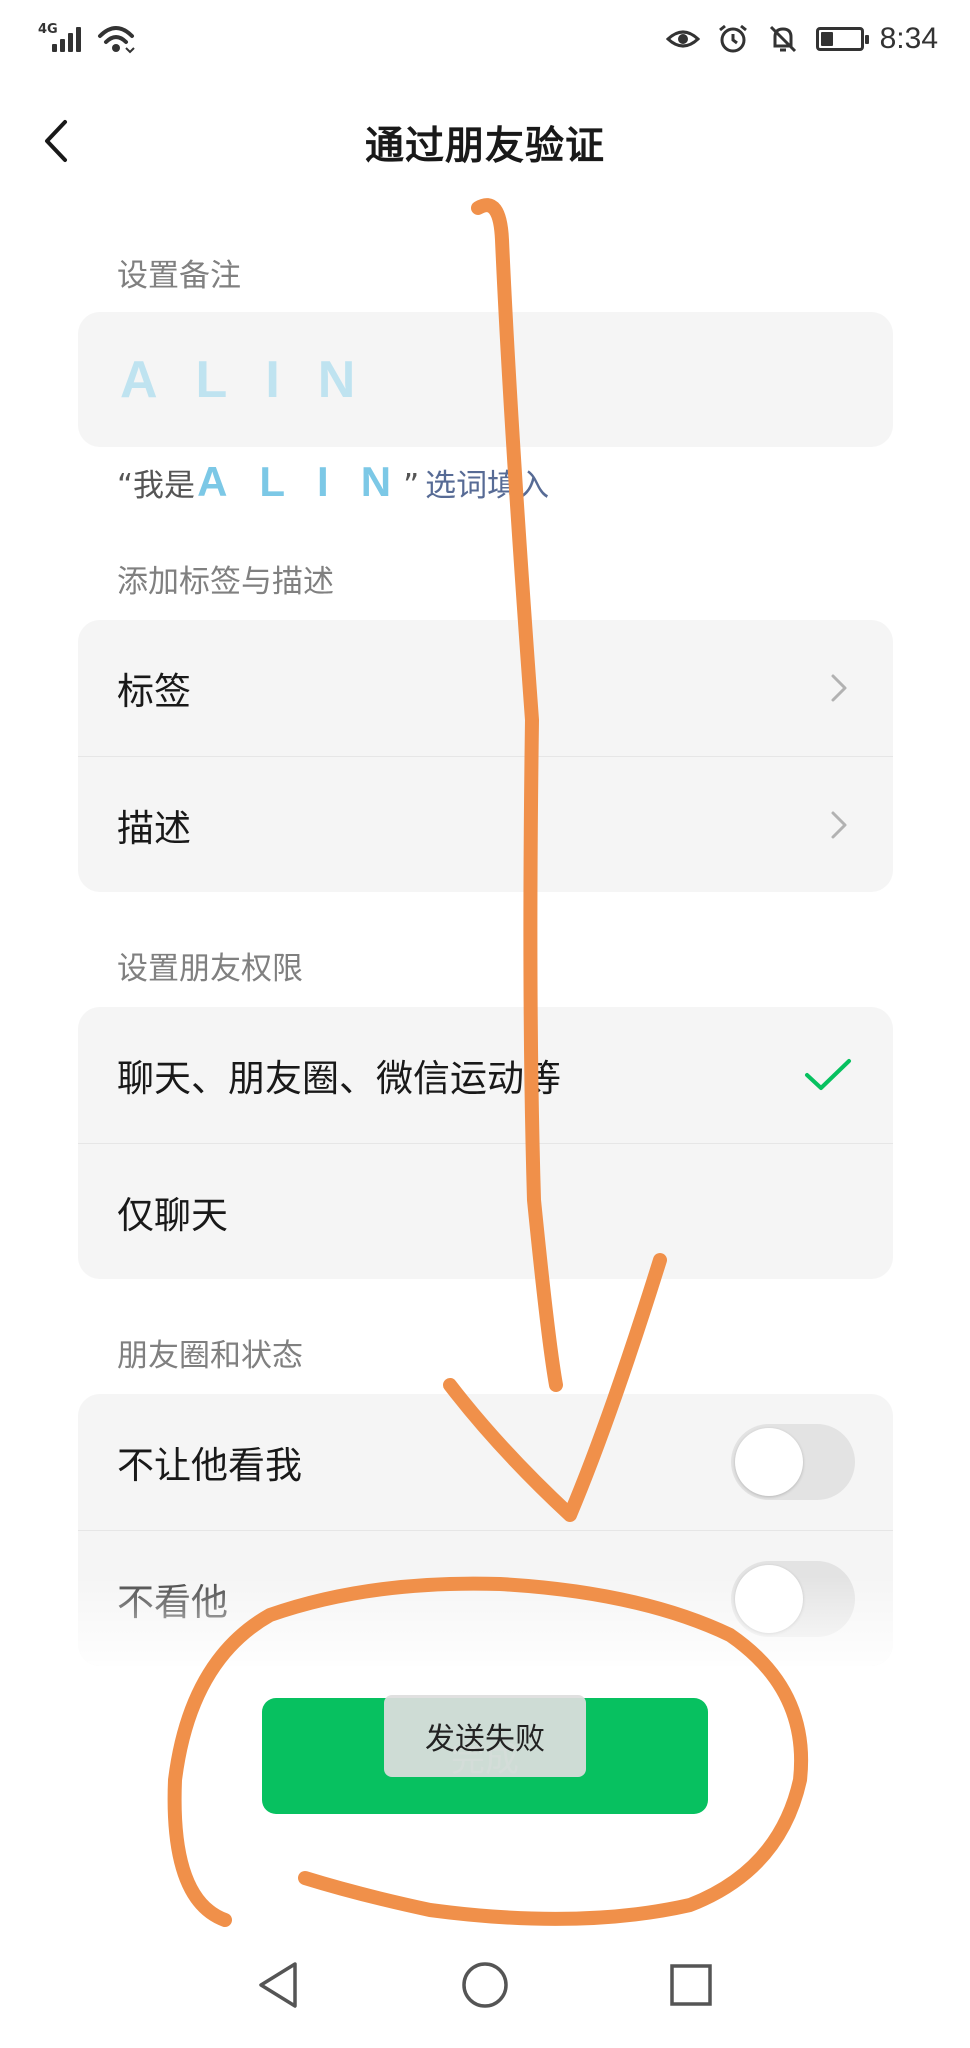  I want to click on eye-icon, so click(682, 39).